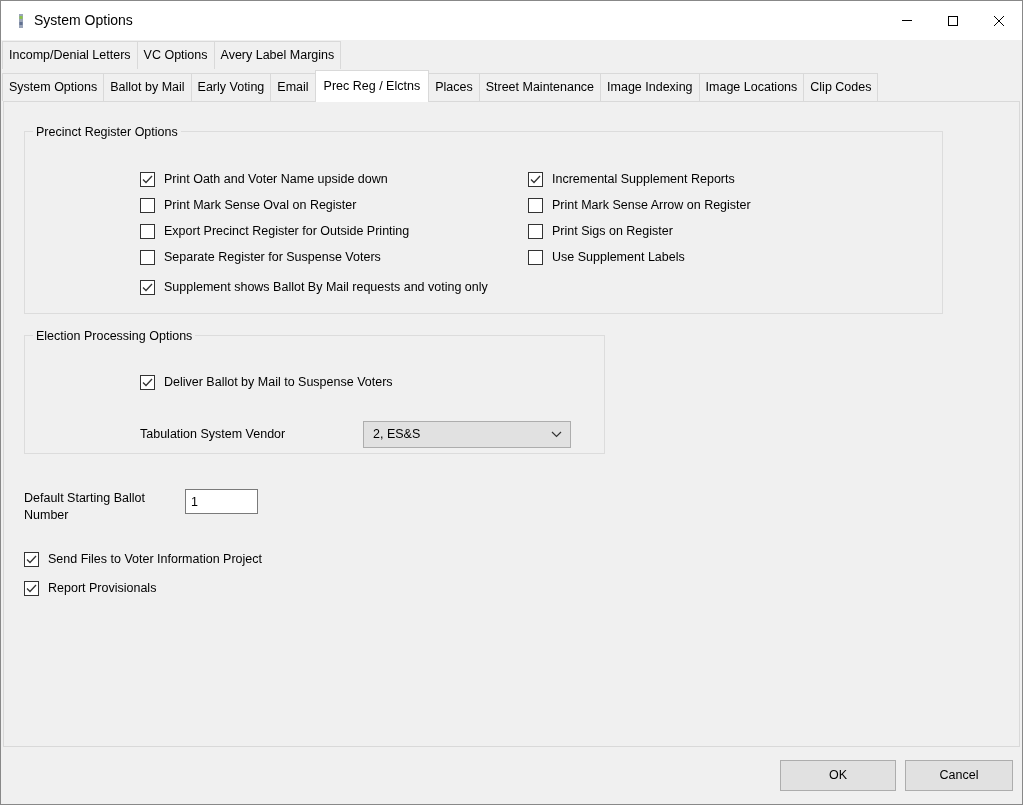 This screenshot has height=805, width=1023. I want to click on tab: Clip Codes, so click(841, 87).